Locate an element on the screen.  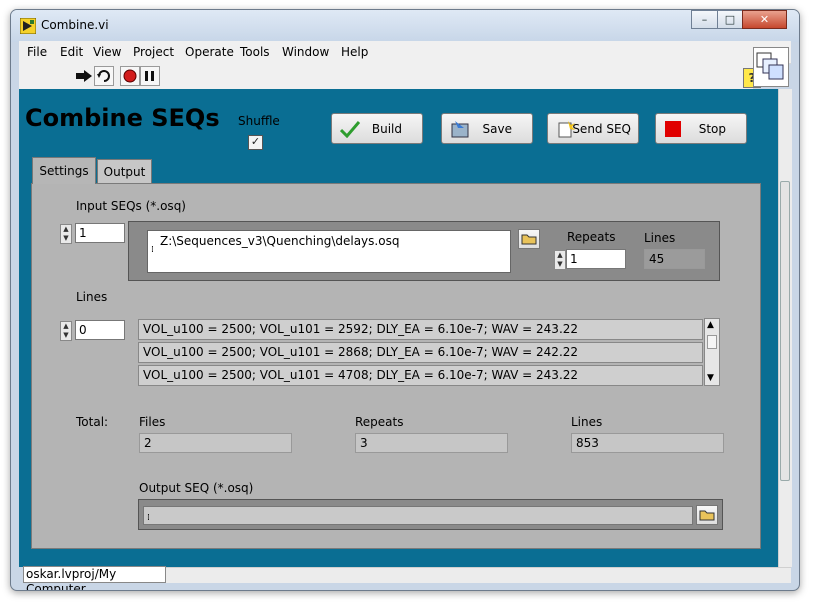
save-label: Save is located at coordinates (497, 129).